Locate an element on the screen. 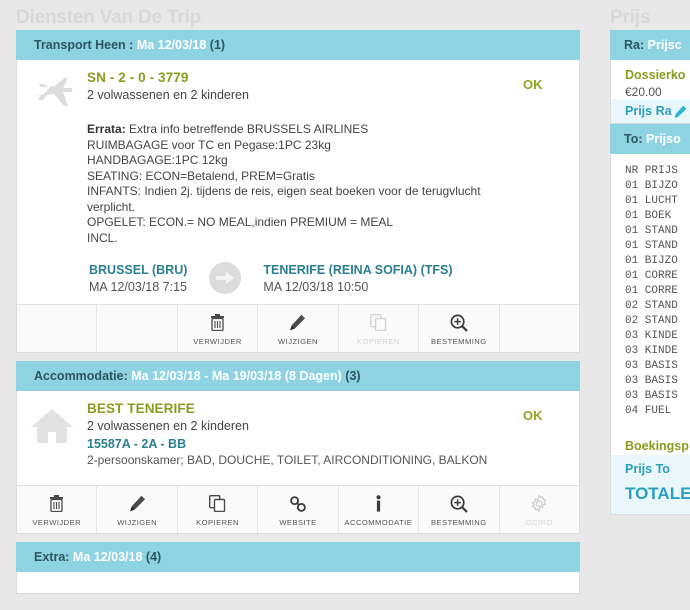  price-header-ra-prefix: Ra: is located at coordinates (634, 45).